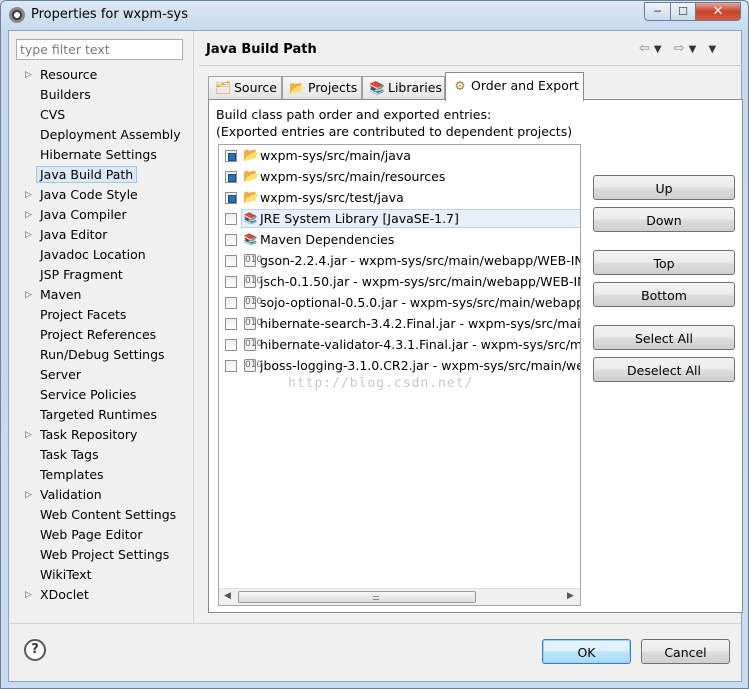 This screenshot has height=689, width=749. What do you see at coordinates (255, 87) in the screenshot?
I see `tab-label: Source` at bounding box center [255, 87].